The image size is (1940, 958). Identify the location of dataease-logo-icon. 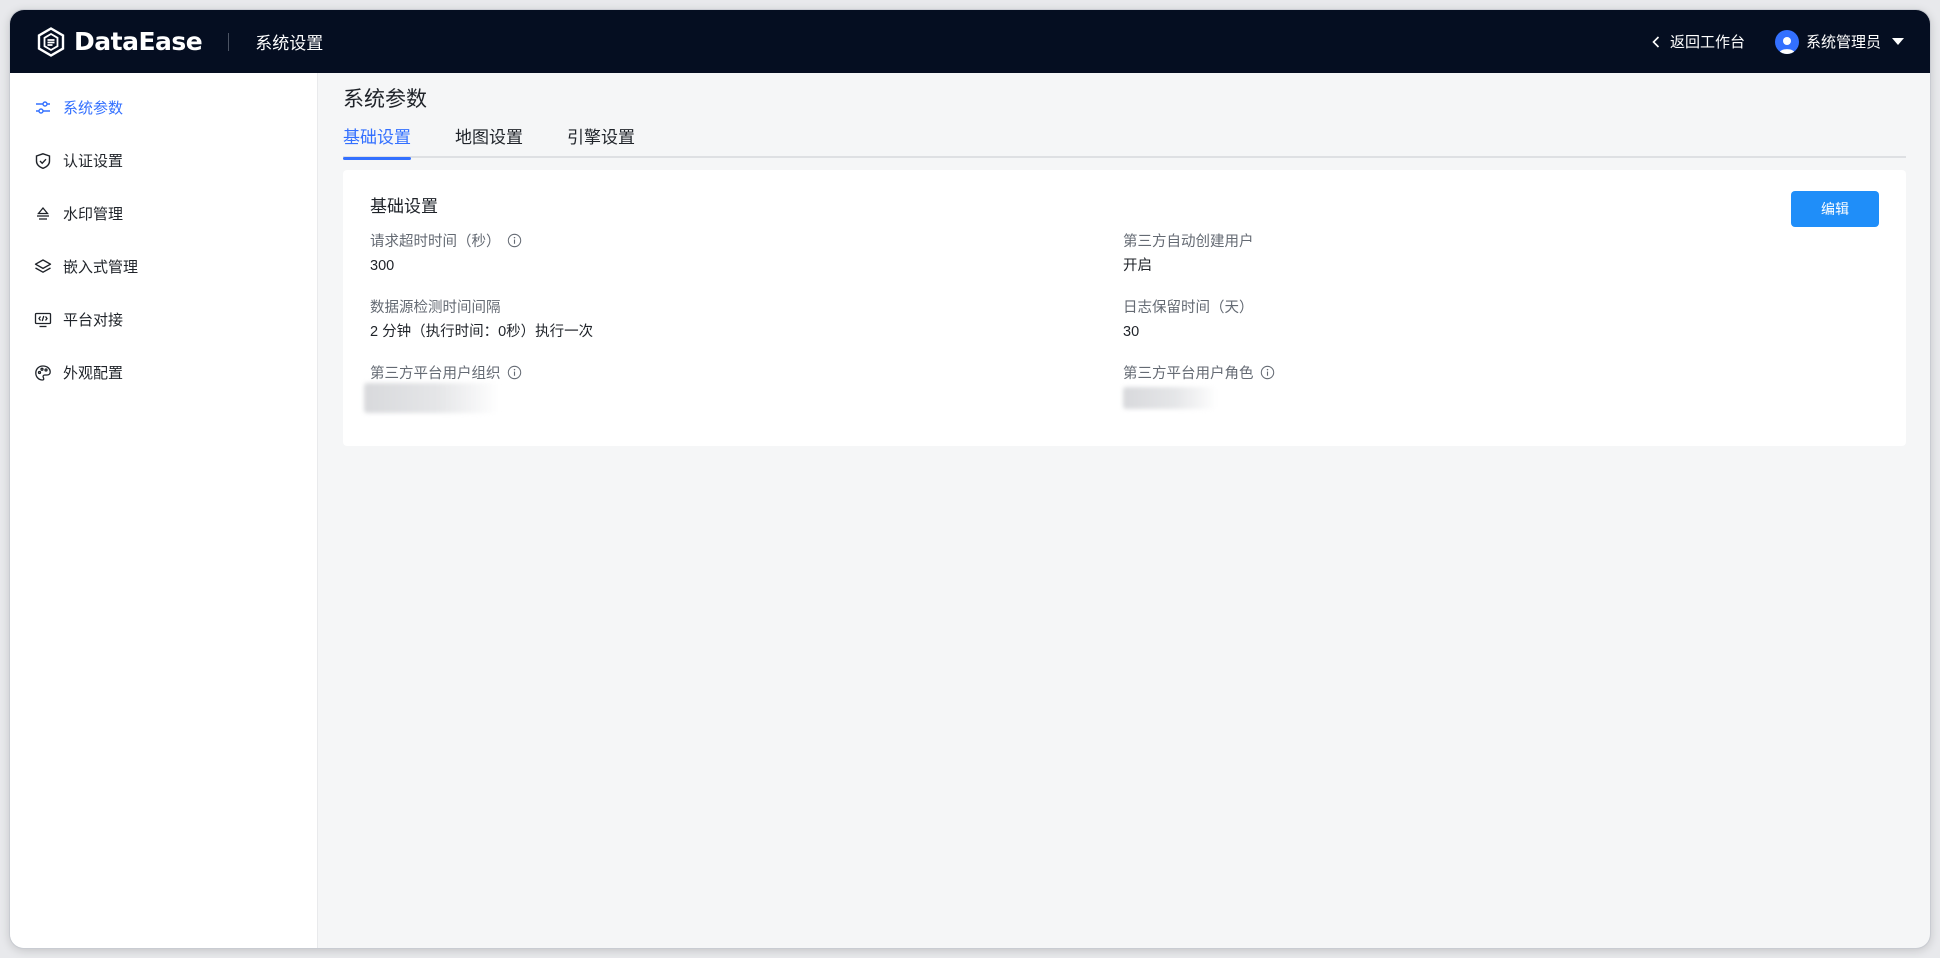
(51, 41).